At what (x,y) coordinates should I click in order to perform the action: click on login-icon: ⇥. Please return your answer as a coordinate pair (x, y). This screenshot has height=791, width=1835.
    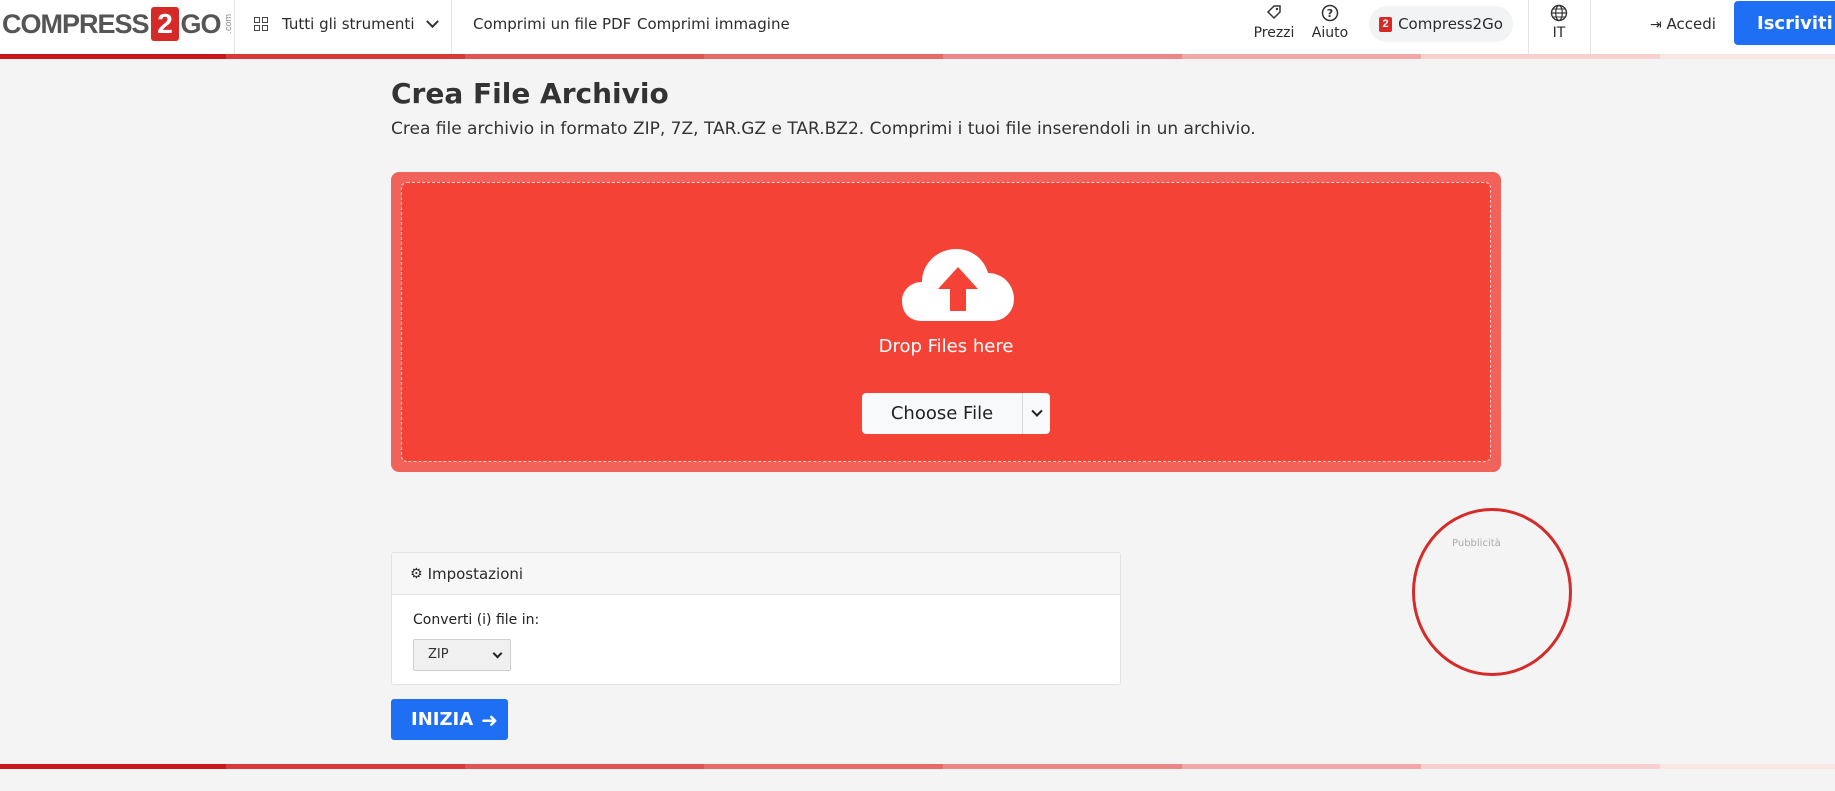
    Looking at the image, I should click on (1656, 25).